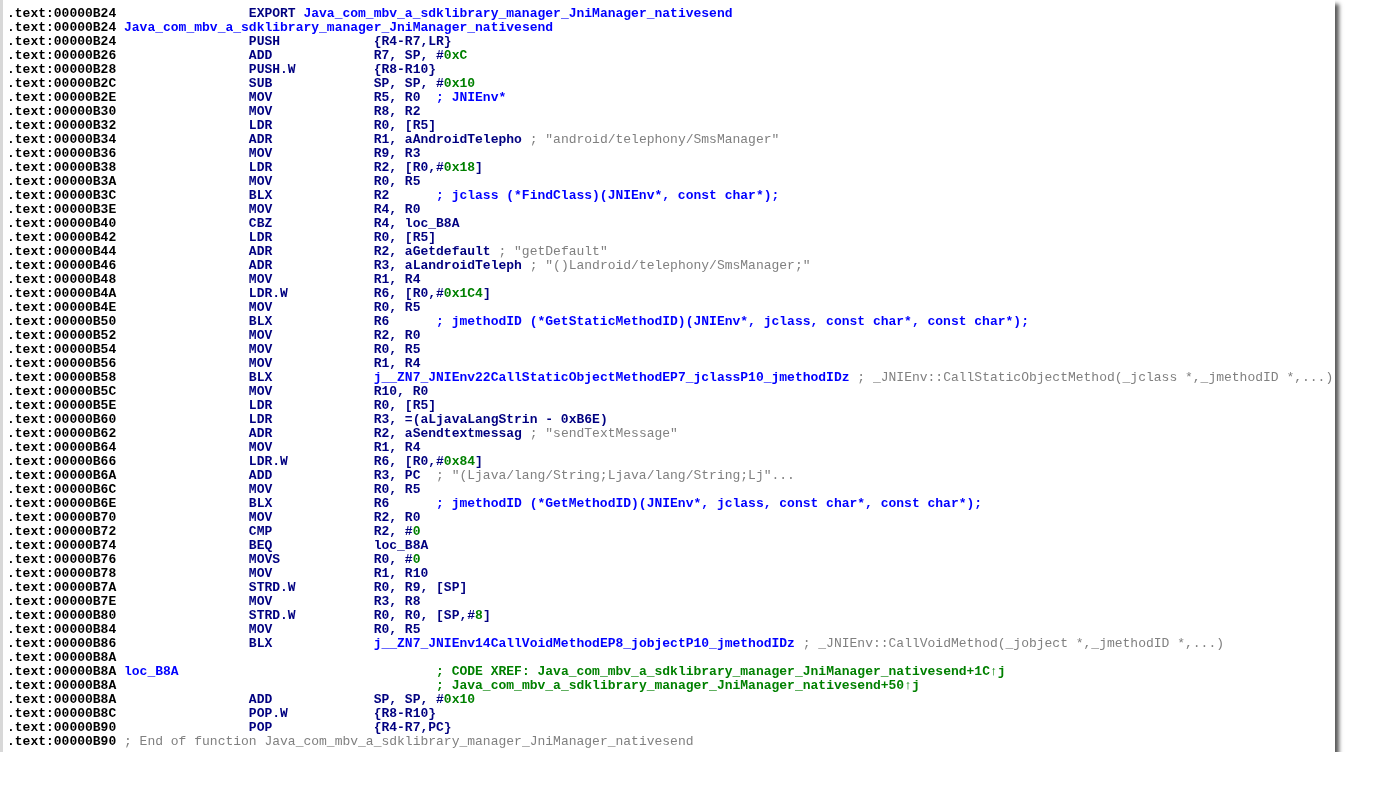 Image resolution: width=1378 pixels, height=787 pixels. I want to click on mnemonic-text: POP.W, so click(268, 713).